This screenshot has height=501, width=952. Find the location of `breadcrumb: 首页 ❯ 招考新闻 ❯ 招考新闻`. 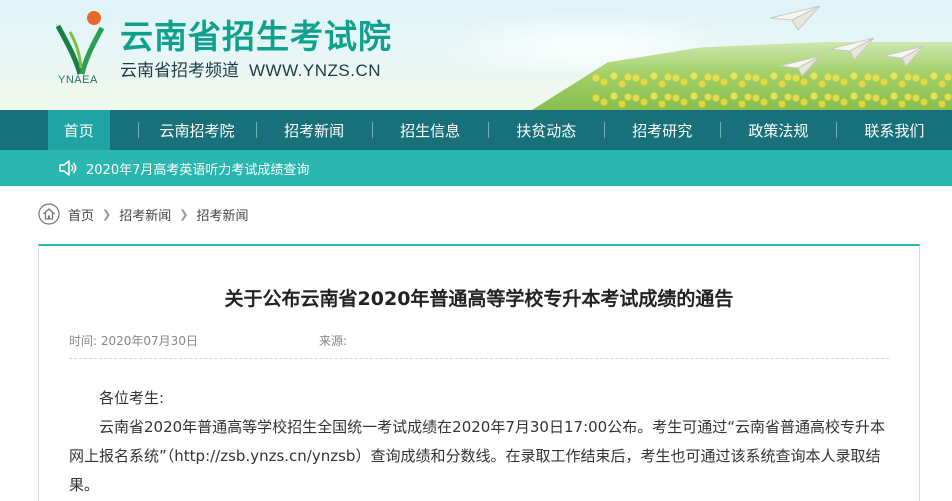

breadcrumb: 首页 ❯ 招考新闻 ❯ 招考新闻 is located at coordinates (143, 214).